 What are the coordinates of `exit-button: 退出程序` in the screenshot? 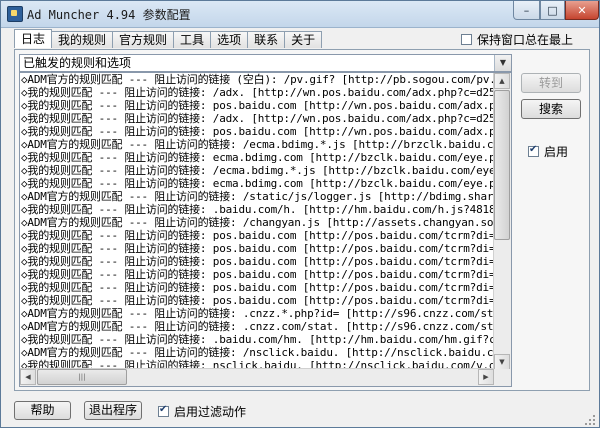 It's located at (113, 410).